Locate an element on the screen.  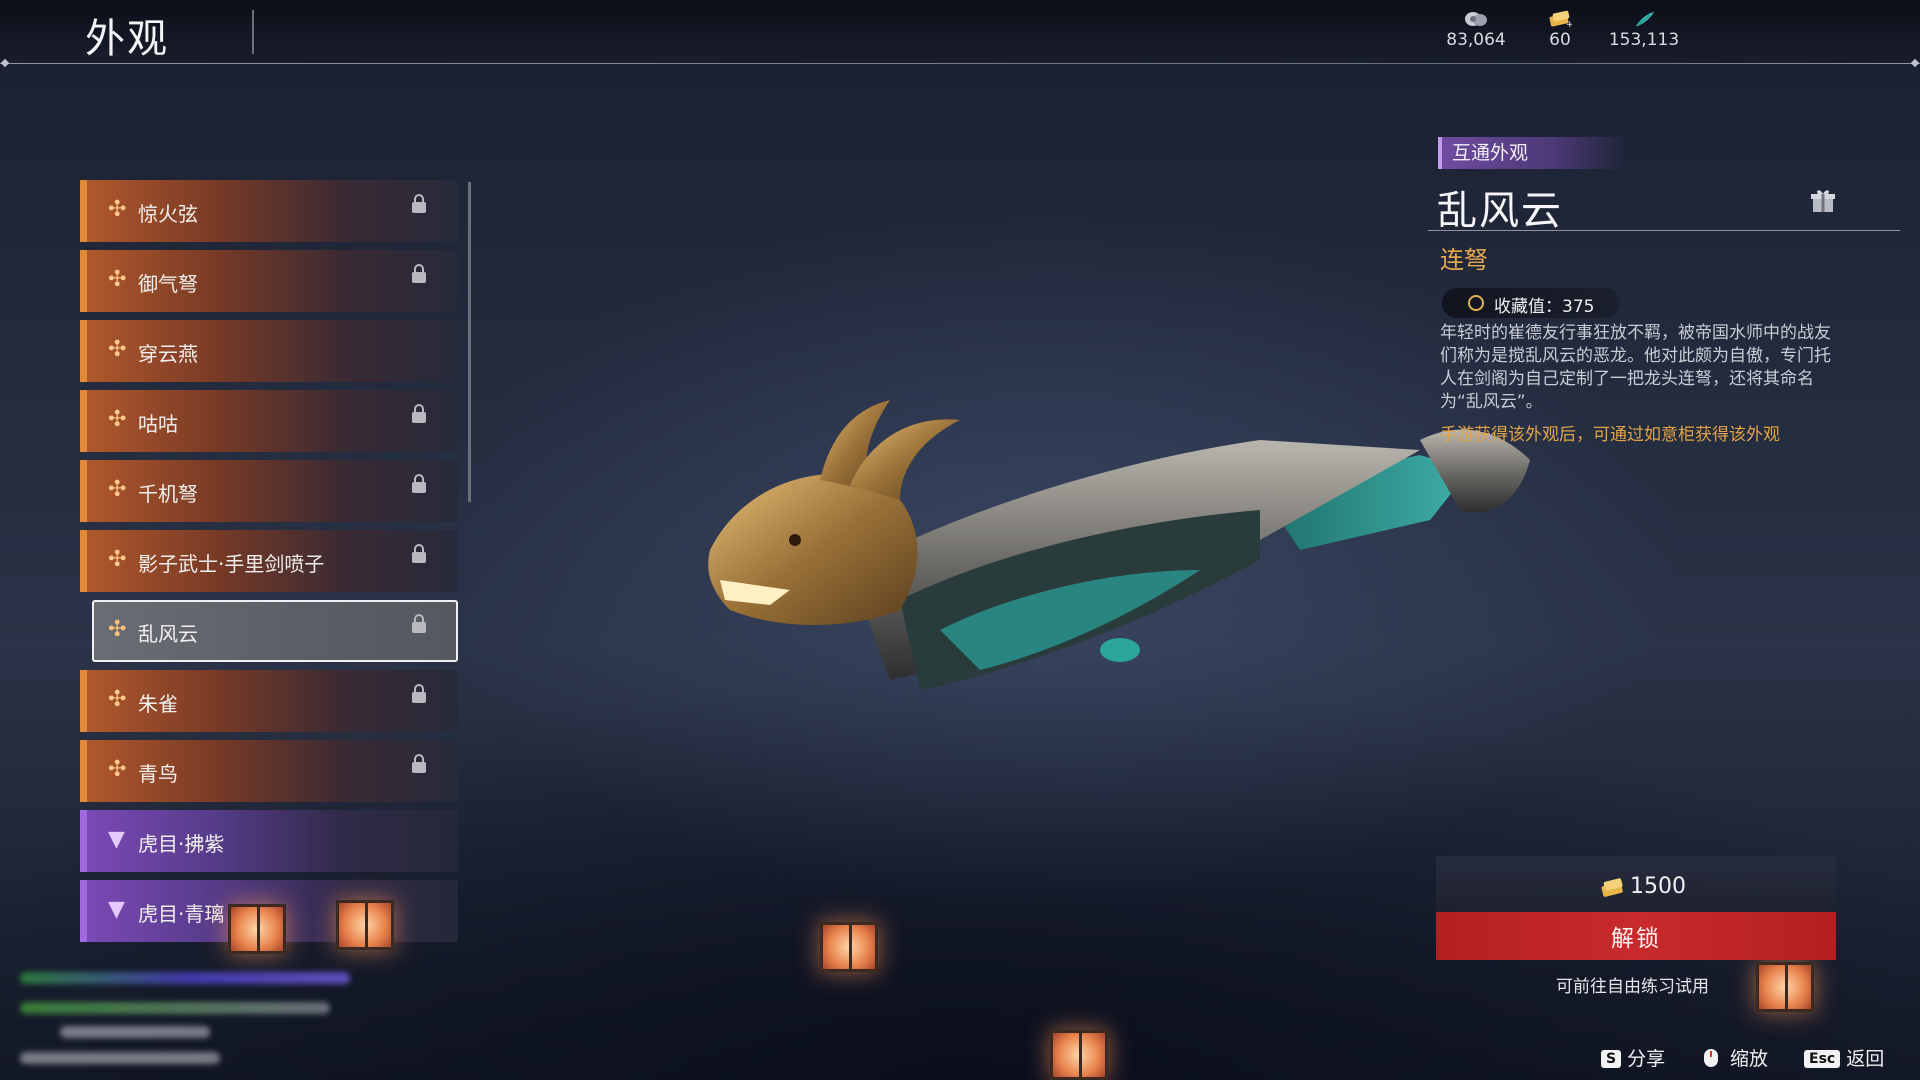
list-item-label: 千机弩 is located at coordinates (168, 494).